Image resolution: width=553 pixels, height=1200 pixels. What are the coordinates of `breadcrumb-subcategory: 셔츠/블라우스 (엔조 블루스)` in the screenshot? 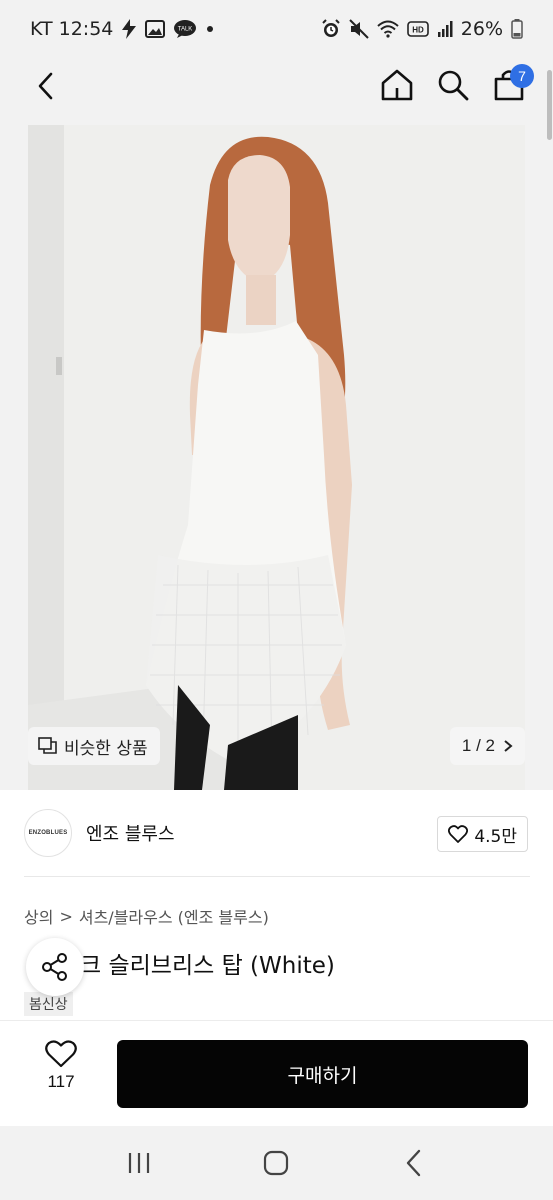 It's located at (174, 916).